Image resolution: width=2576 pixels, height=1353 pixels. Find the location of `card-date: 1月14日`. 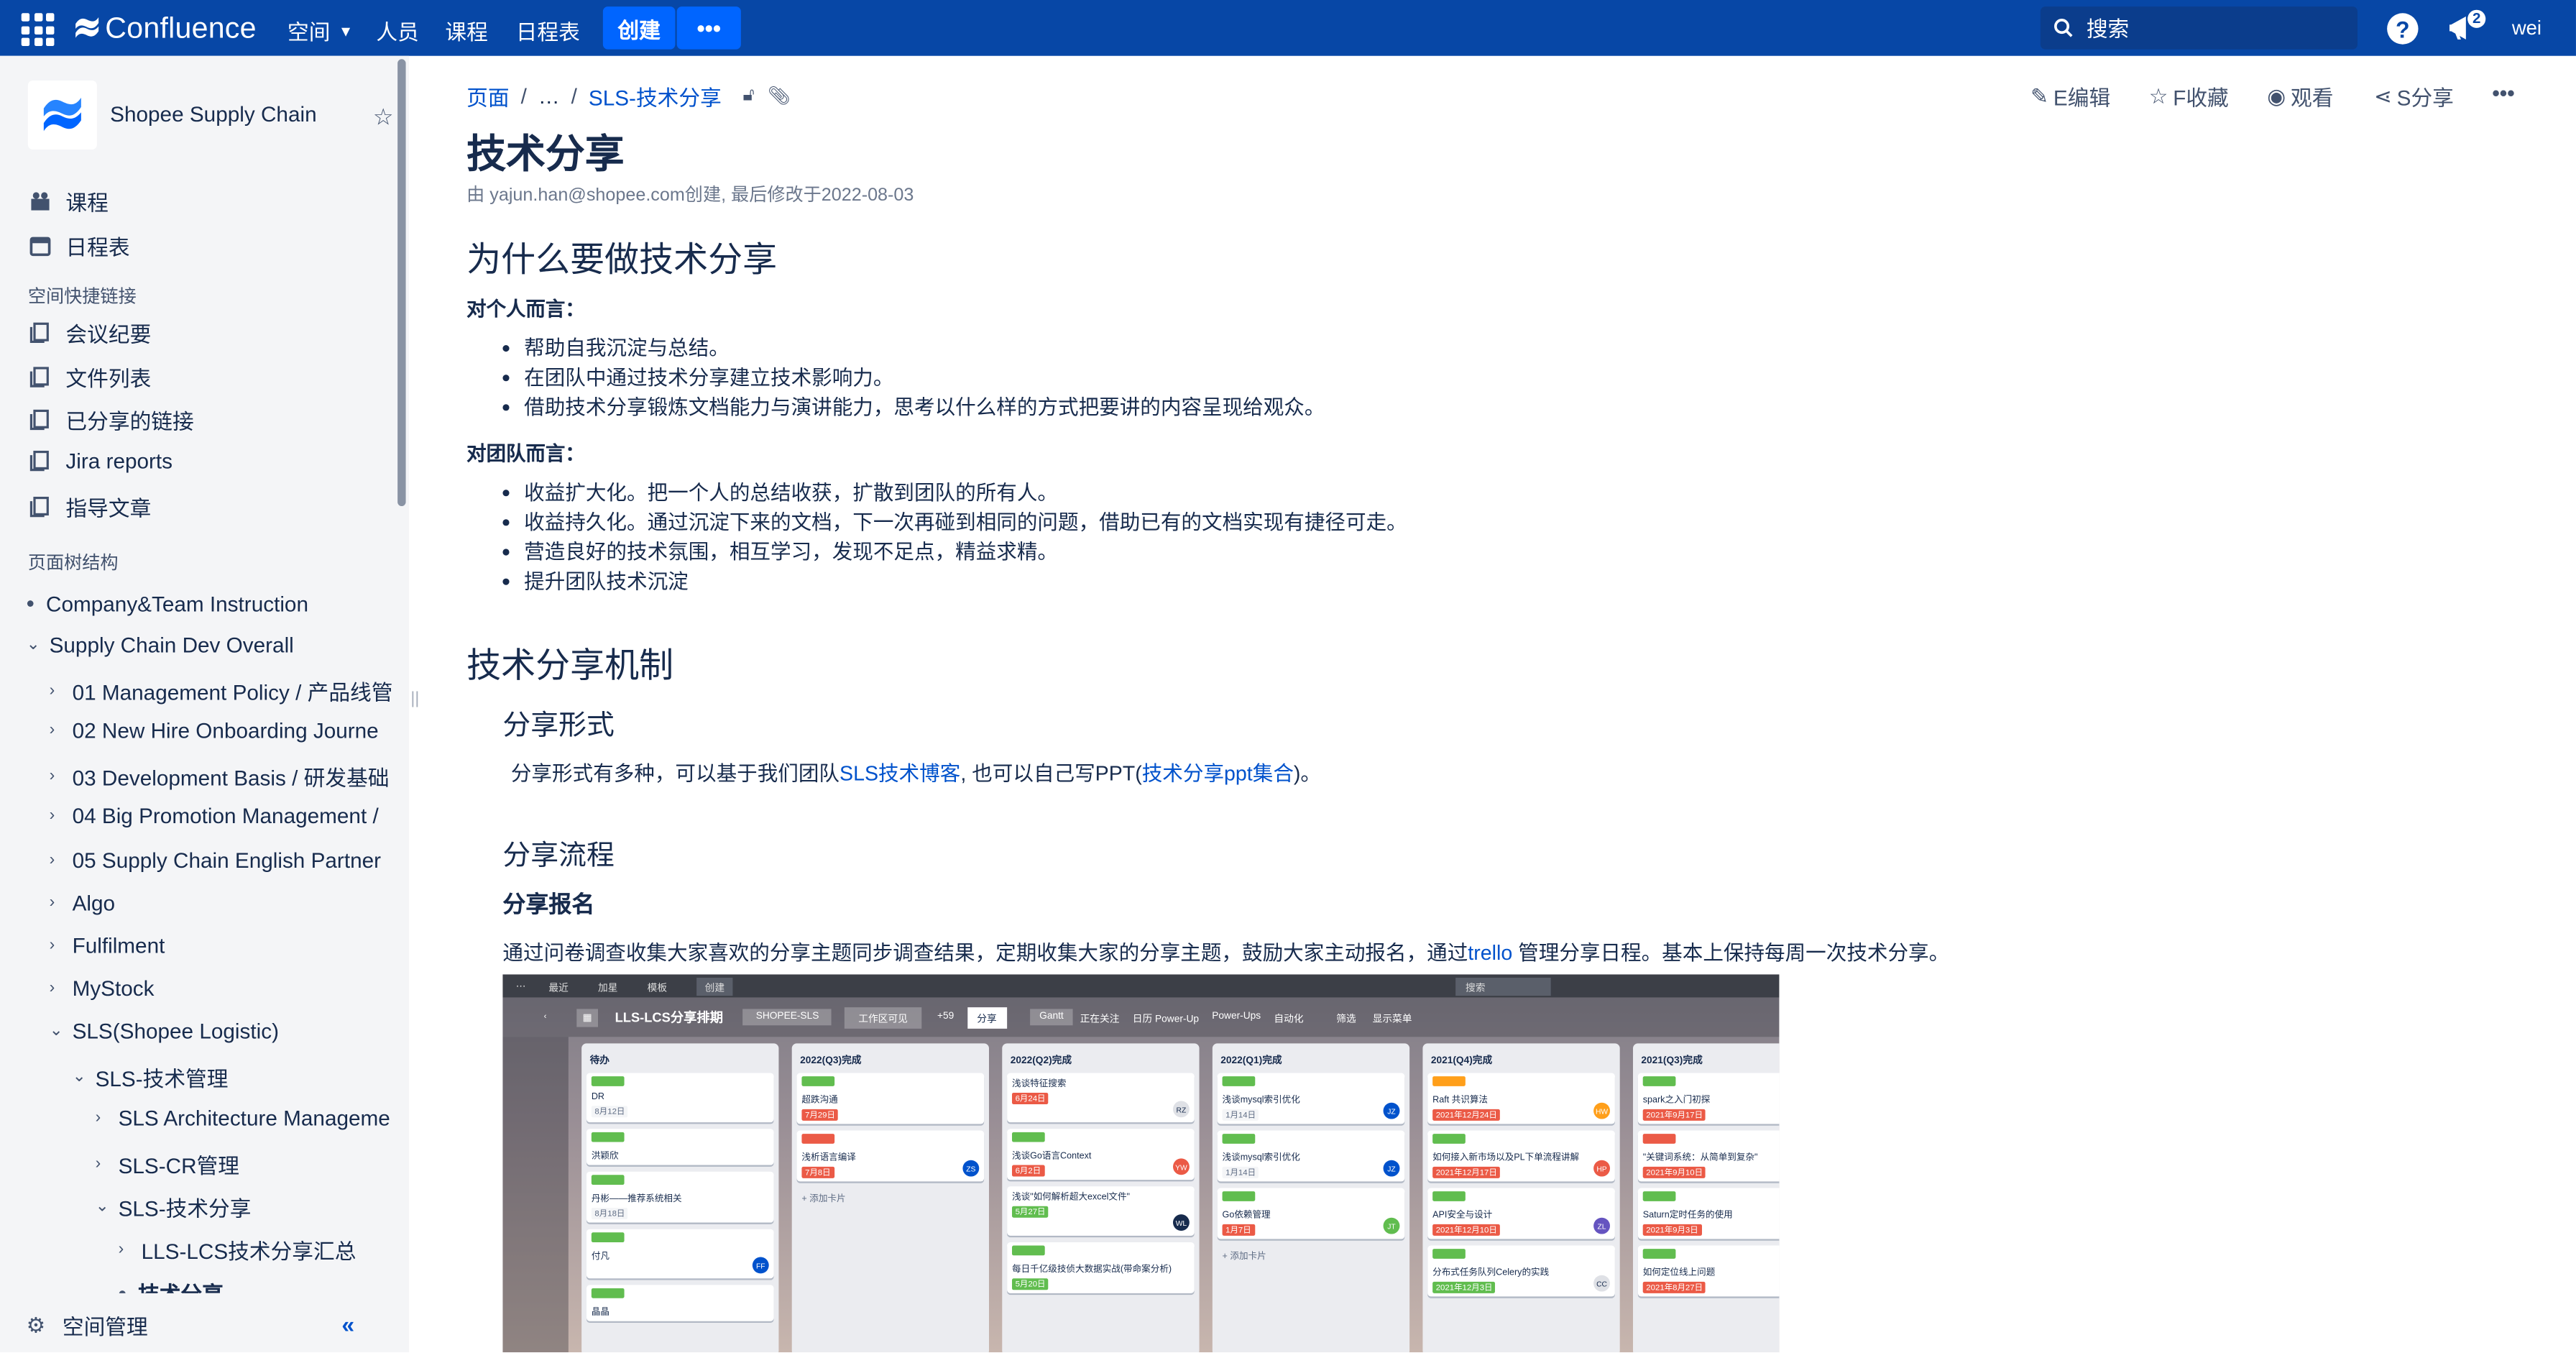

card-date: 1月14日 is located at coordinates (1240, 1115).